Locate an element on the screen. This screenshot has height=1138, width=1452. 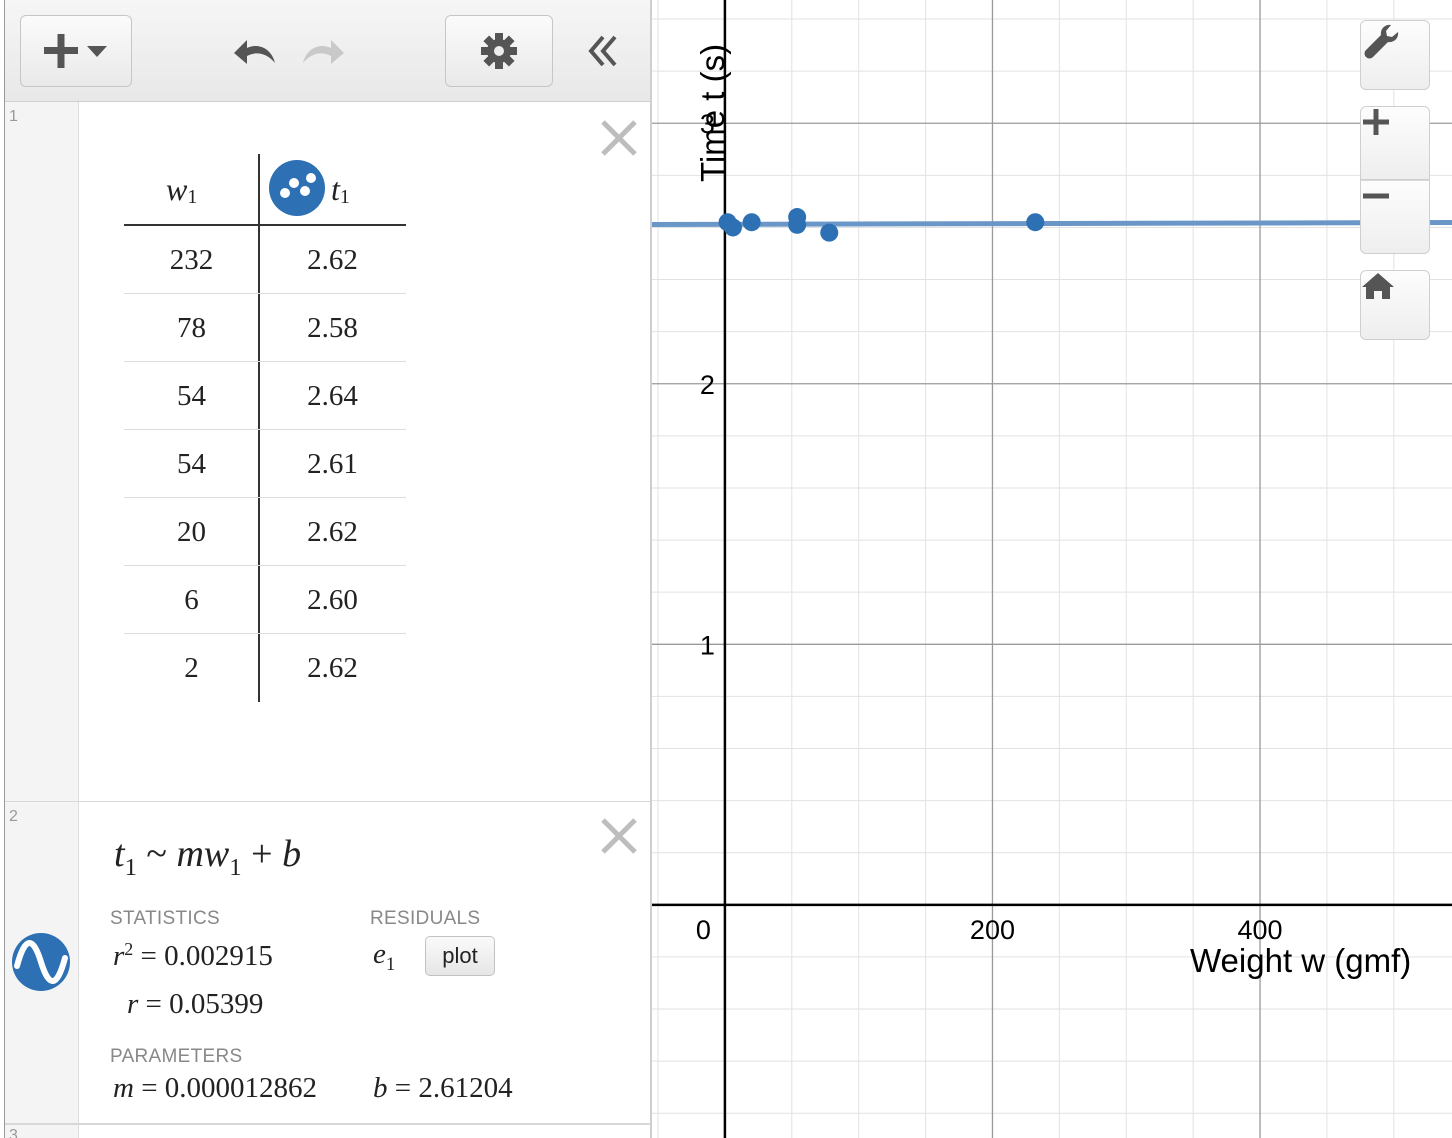
redo-icon is located at coordinates (323, 52).